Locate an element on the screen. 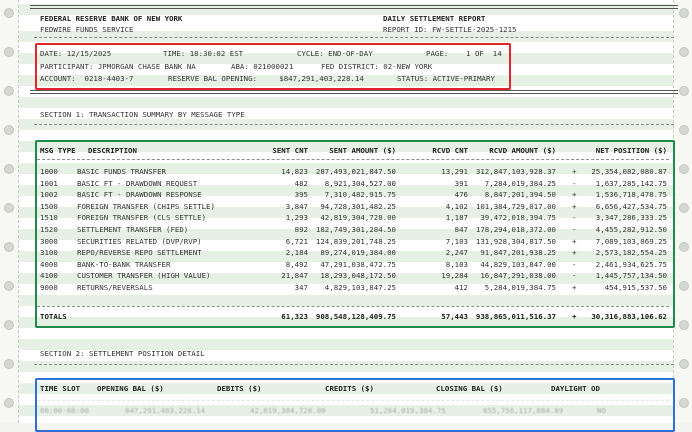 This screenshot has height=432, width=692. cell-sent-amount: 42,819,304,728.00 is located at coordinates (358, 218).